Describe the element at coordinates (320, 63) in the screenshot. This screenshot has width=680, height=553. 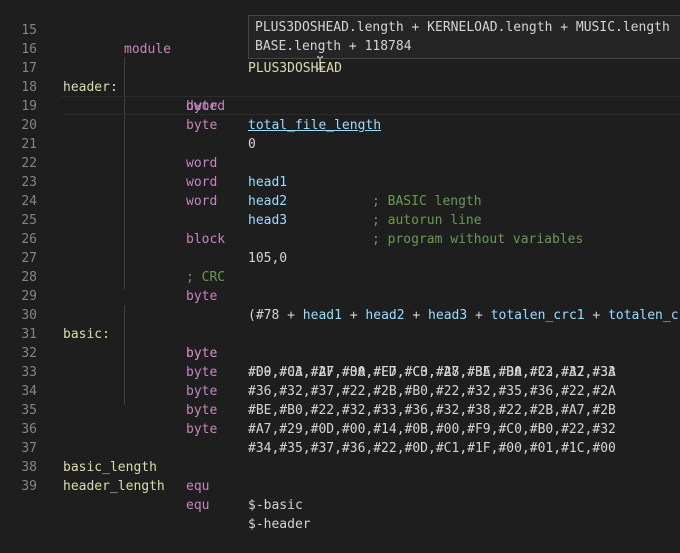
I see `text-cursor-icon` at that location.